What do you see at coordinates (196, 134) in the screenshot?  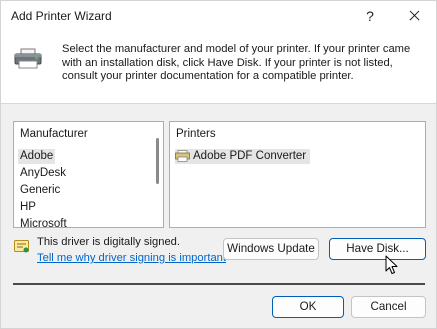 I see `printers-list-header: Printers` at bounding box center [196, 134].